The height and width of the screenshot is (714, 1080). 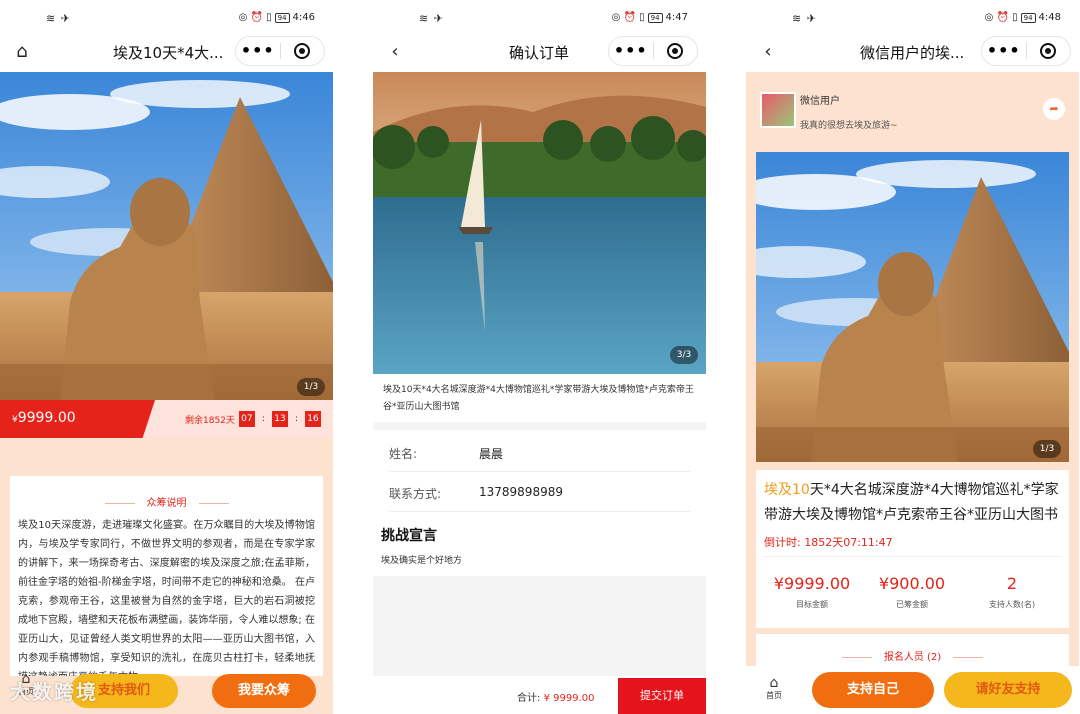 I want to click on stat-value: ¥900.00, so click(x=912, y=583).